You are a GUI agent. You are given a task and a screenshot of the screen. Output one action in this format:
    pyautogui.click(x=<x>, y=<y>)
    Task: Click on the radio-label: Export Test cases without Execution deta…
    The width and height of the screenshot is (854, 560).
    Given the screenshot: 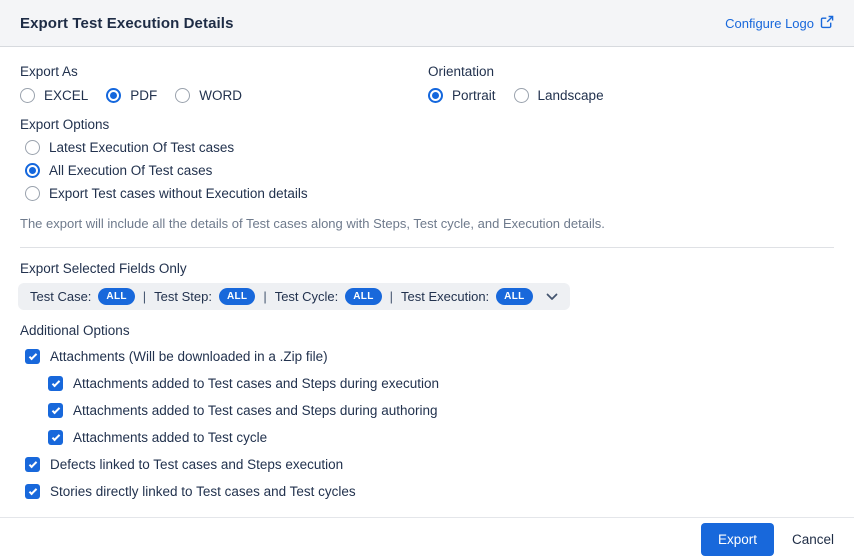 What is the action you would take?
    pyautogui.click(x=178, y=193)
    